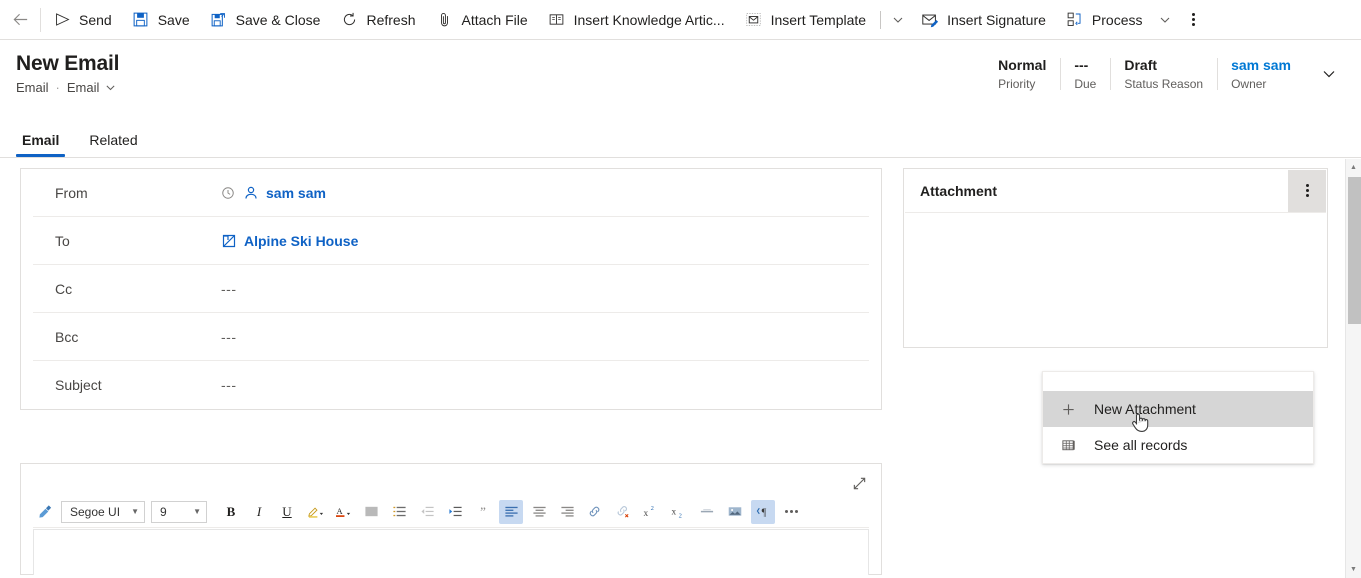 The width and height of the screenshot is (1361, 578). I want to click on process-chevron-down-icon, so click(1165, 19).